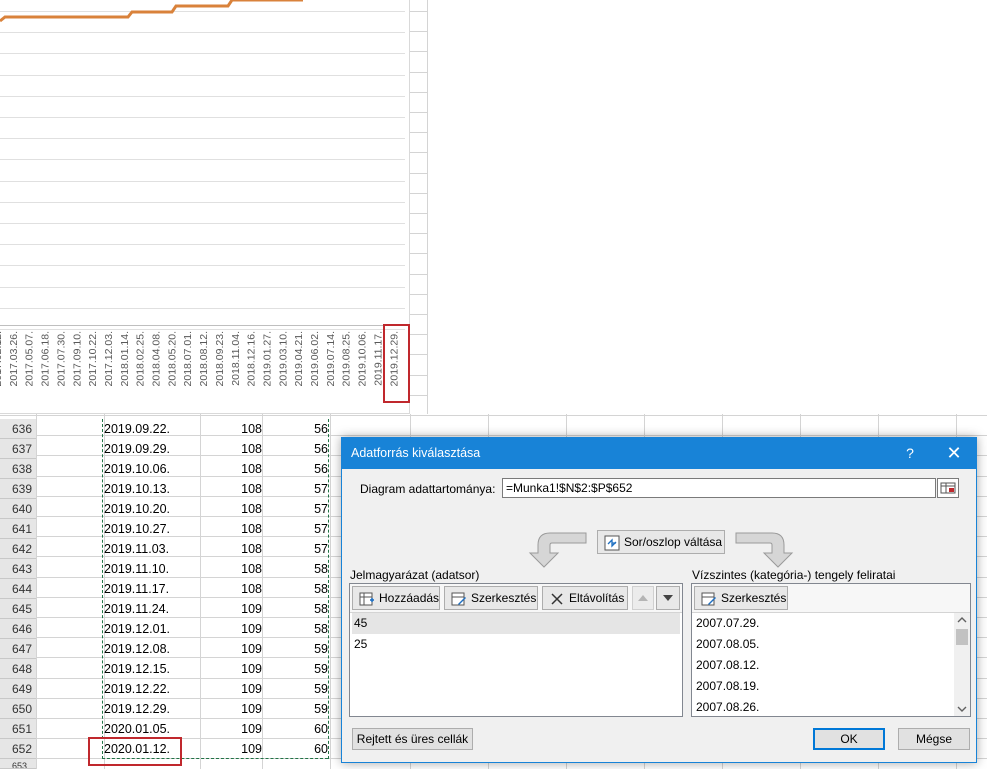  Describe the element at coordinates (18, 449) in the screenshot. I see `row-header: 637` at that location.